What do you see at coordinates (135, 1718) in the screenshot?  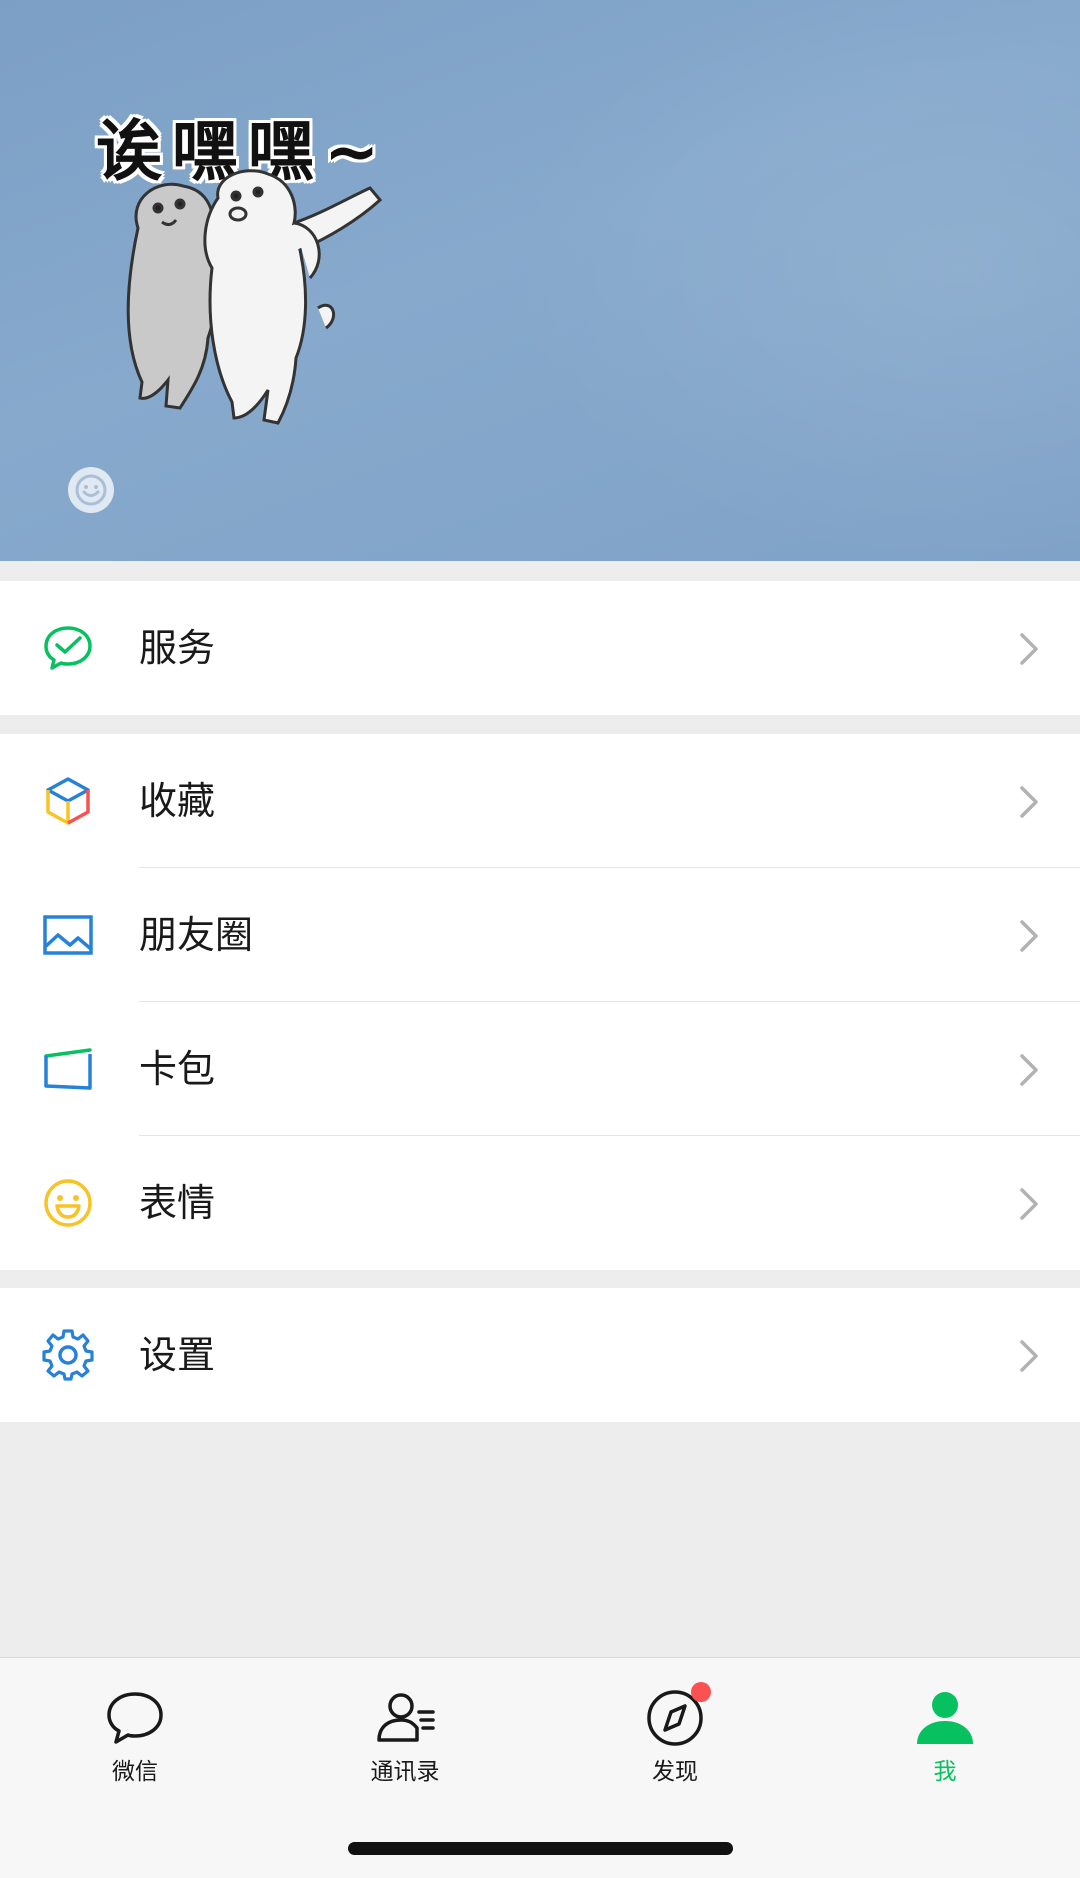 I see `chat-bubble-icon` at bounding box center [135, 1718].